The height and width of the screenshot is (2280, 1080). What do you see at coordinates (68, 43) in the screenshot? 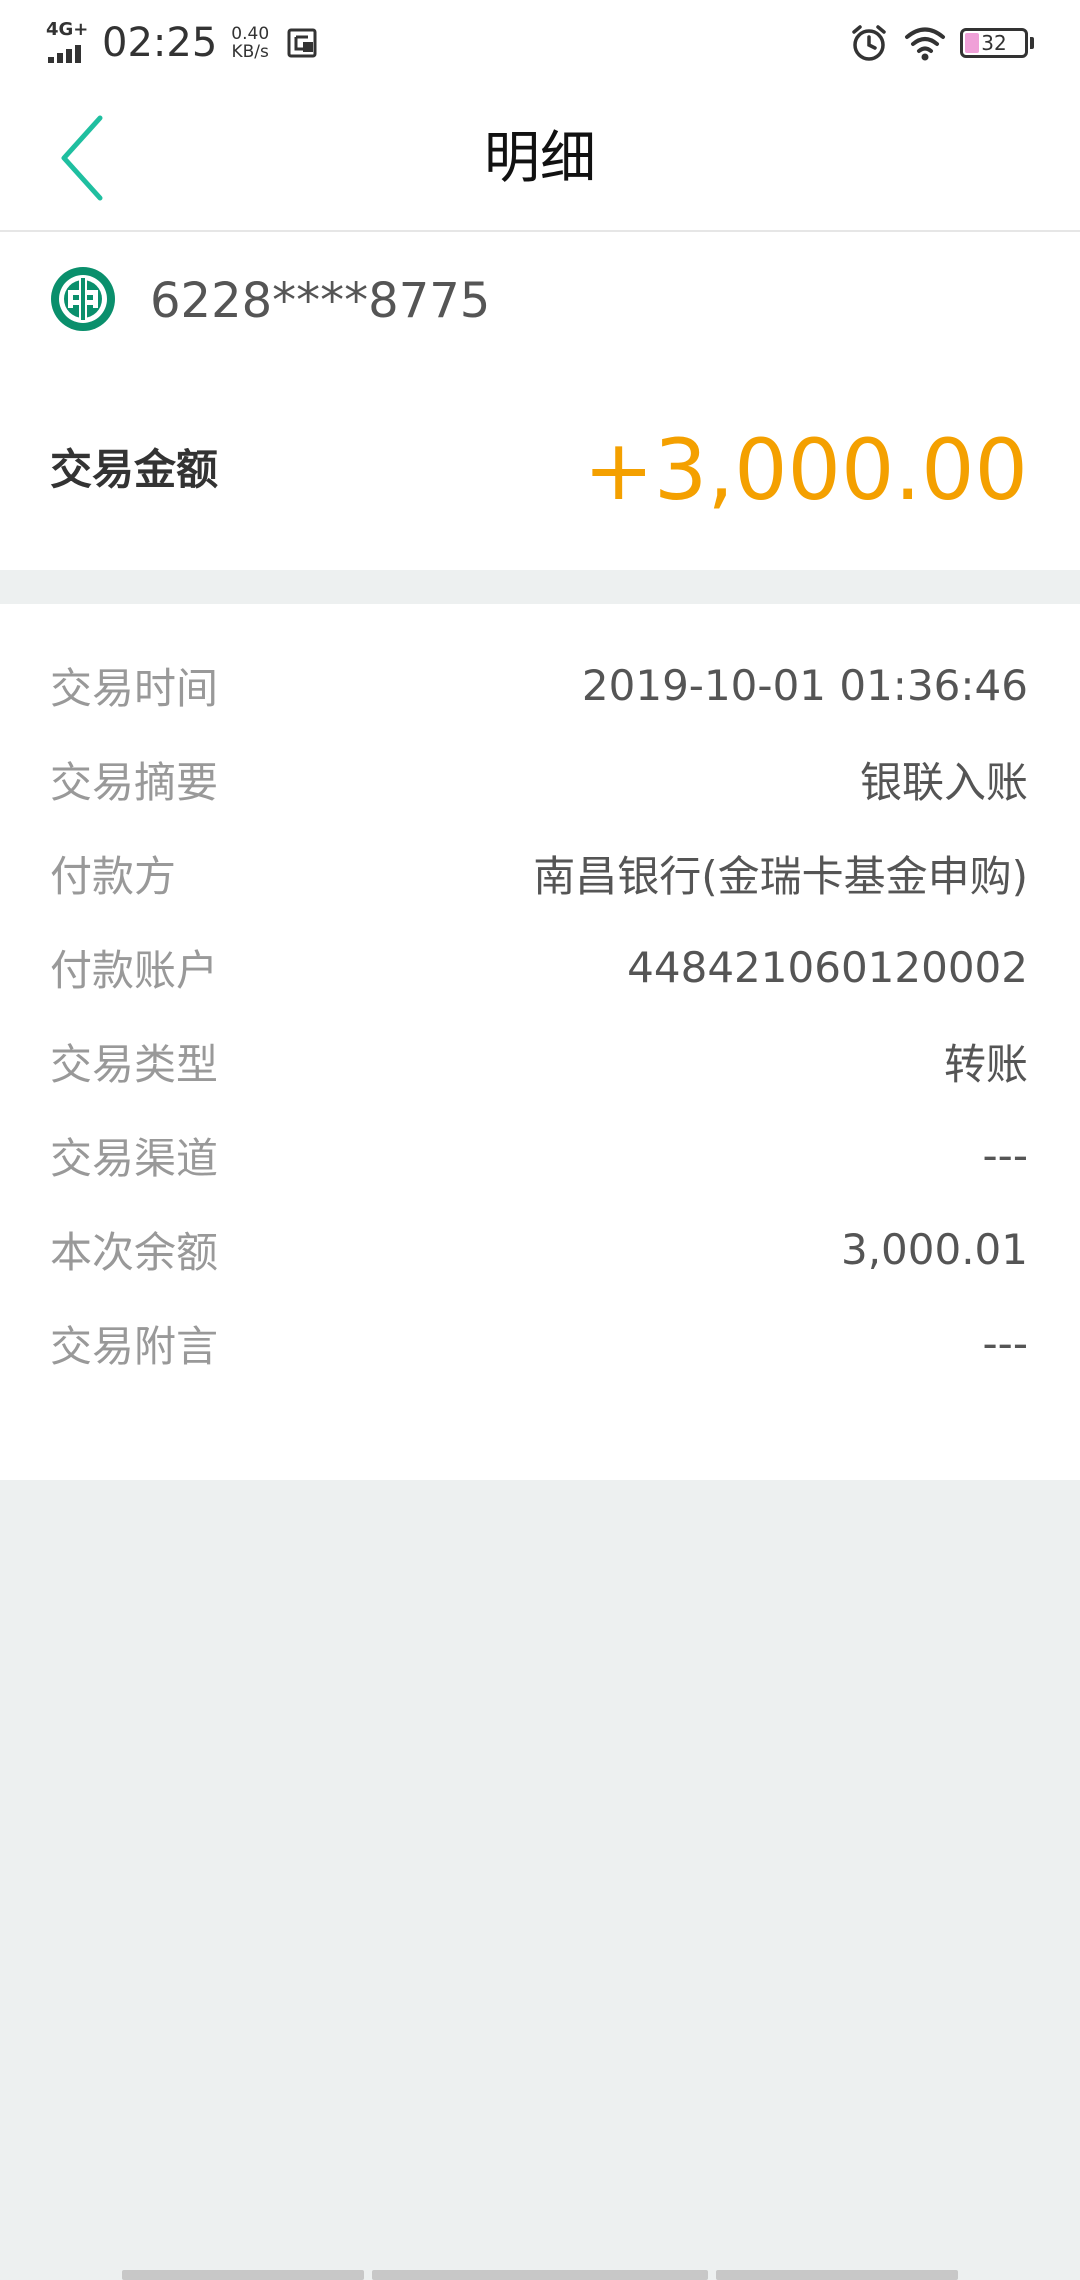
I see `signal-icon: 4G+` at bounding box center [68, 43].